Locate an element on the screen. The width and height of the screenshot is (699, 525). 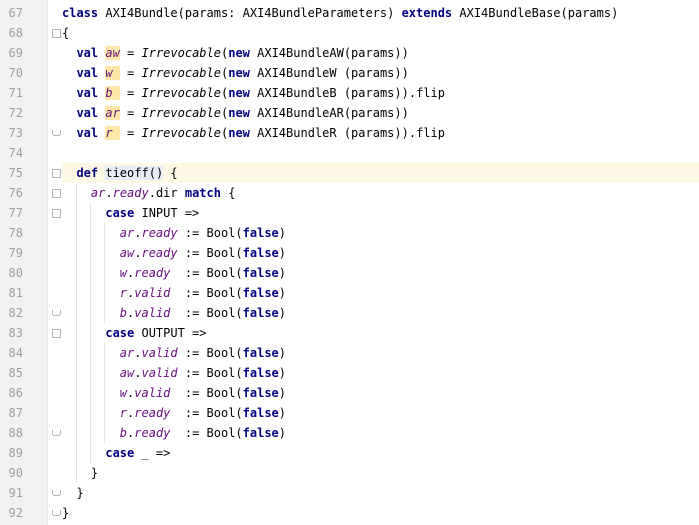
code-token: AXI4BundleBase(params) is located at coordinates (539, 13).